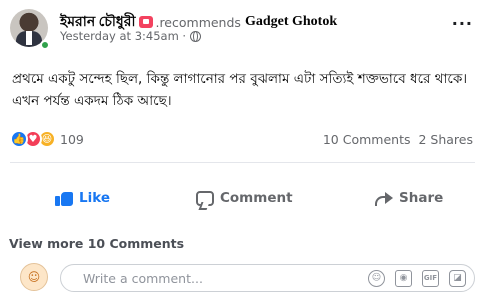  Describe the element at coordinates (95, 198) in the screenshot. I see `like-button-label: Like` at that location.